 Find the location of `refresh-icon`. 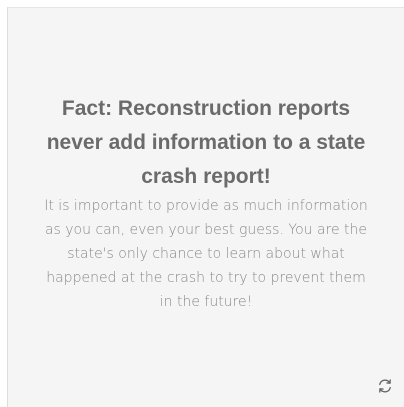

refresh-icon is located at coordinates (385, 386).